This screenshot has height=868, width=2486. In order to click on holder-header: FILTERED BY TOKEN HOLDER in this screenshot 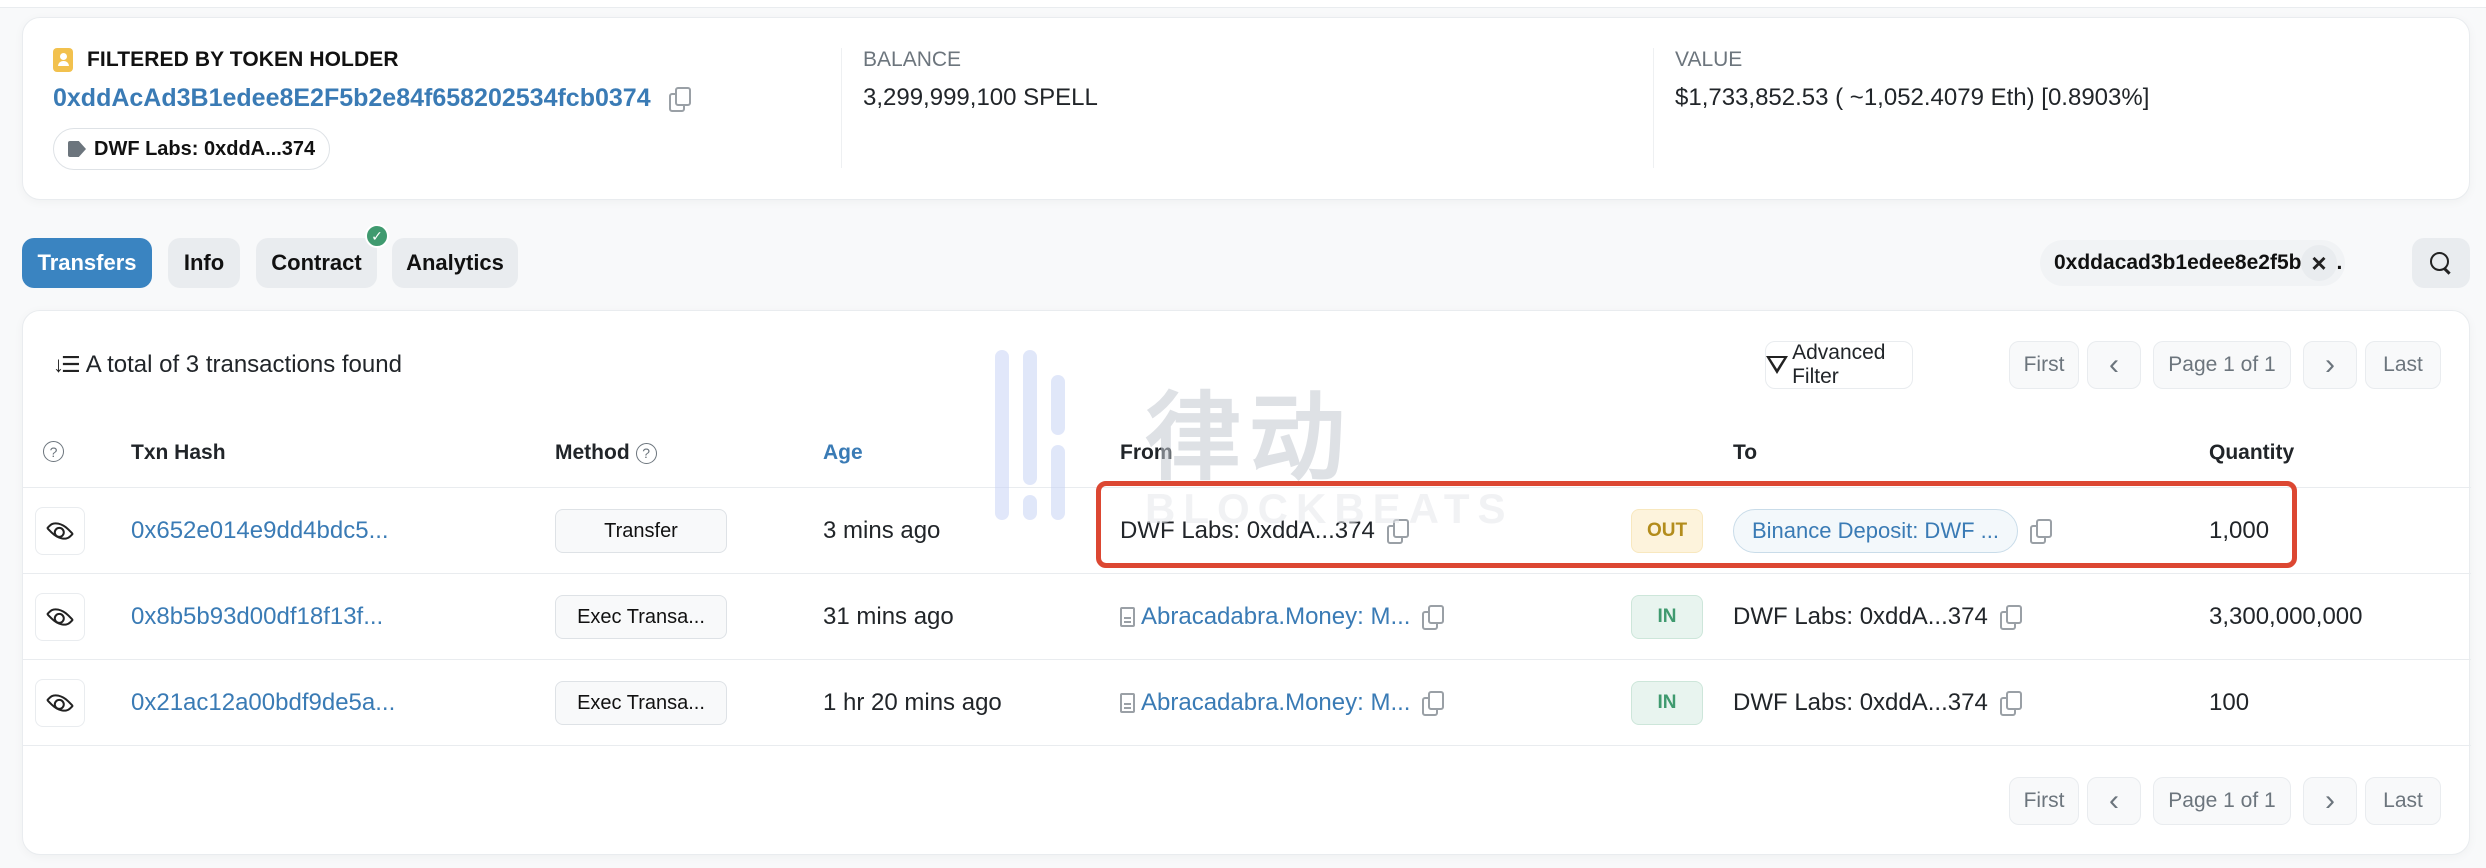, I will do `click(226, 60)`.